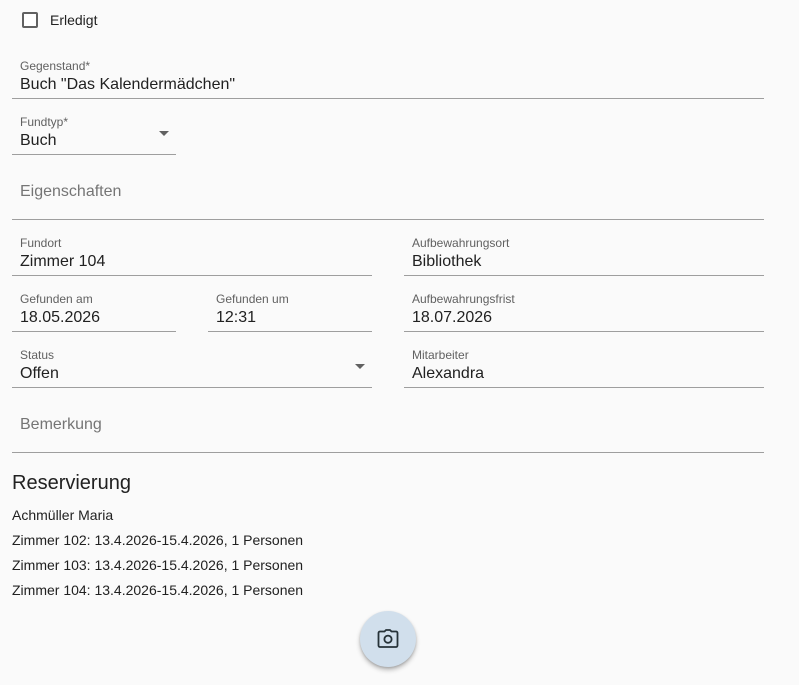 The height and width of the screenshot is (685, 799). What do you see at coordinates (463, 299) in the screenshot?
I see `aufbewahrungsfrist-label: Aufbewahrungsfrist` at bounding box center [463, 299].